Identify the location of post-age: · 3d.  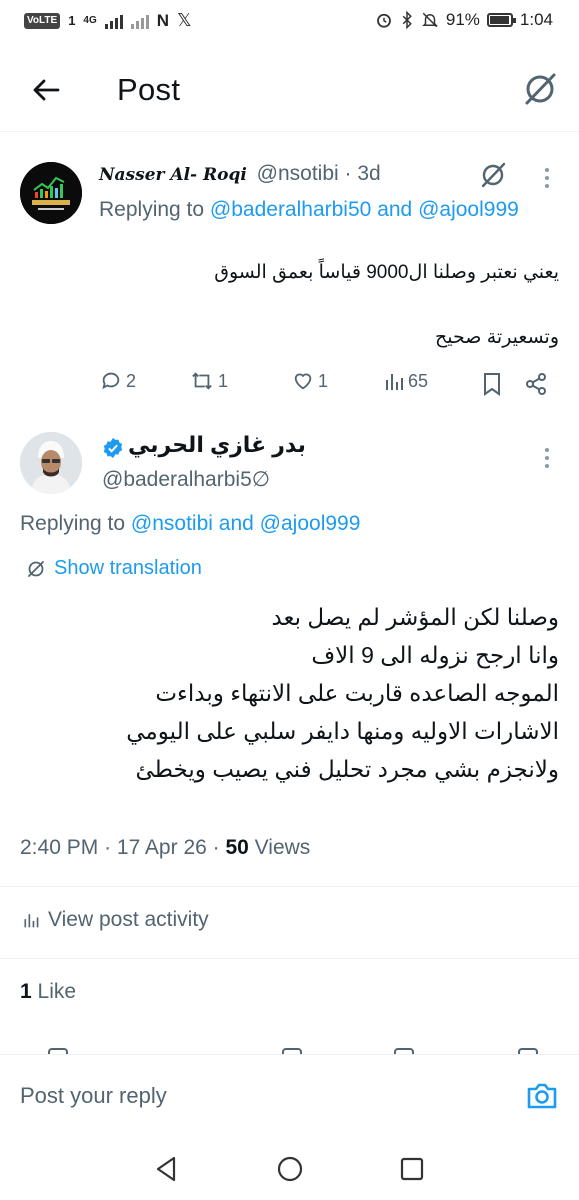
(362, 173).